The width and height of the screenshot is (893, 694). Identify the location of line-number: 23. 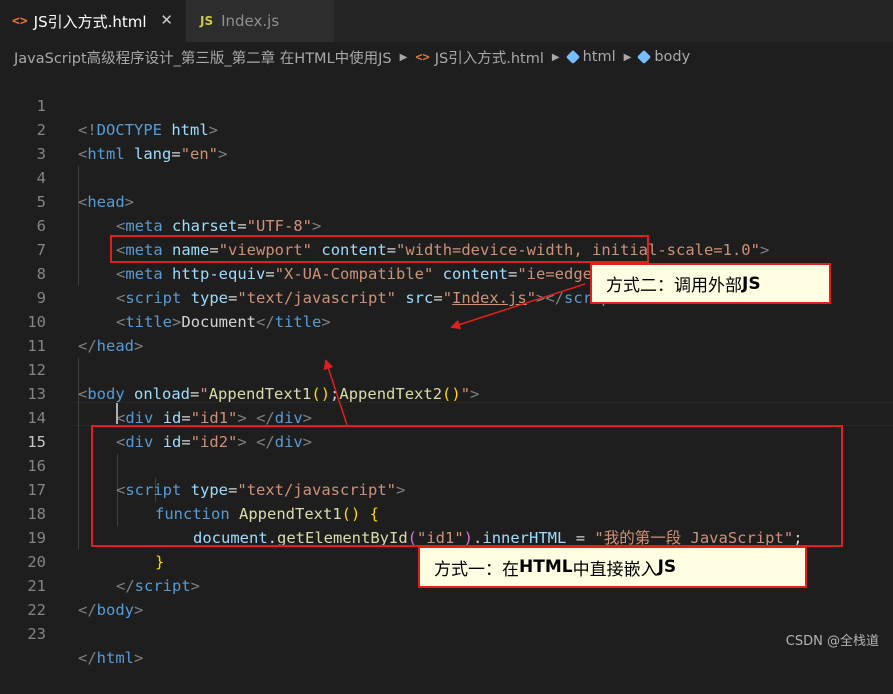
(36, 634).